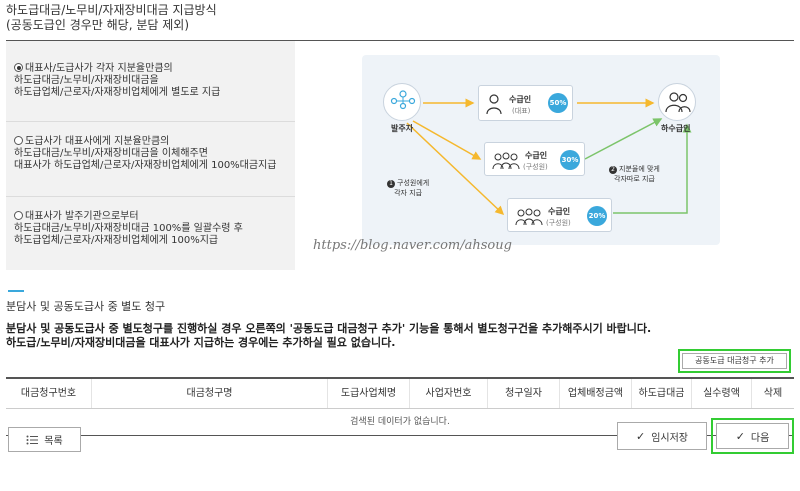 The width and height of the screenshot is (800, 491). Describe the element at coordinates (210, 393) in the screenshot. I see `col-claim-name: 대금청구명` at that location.